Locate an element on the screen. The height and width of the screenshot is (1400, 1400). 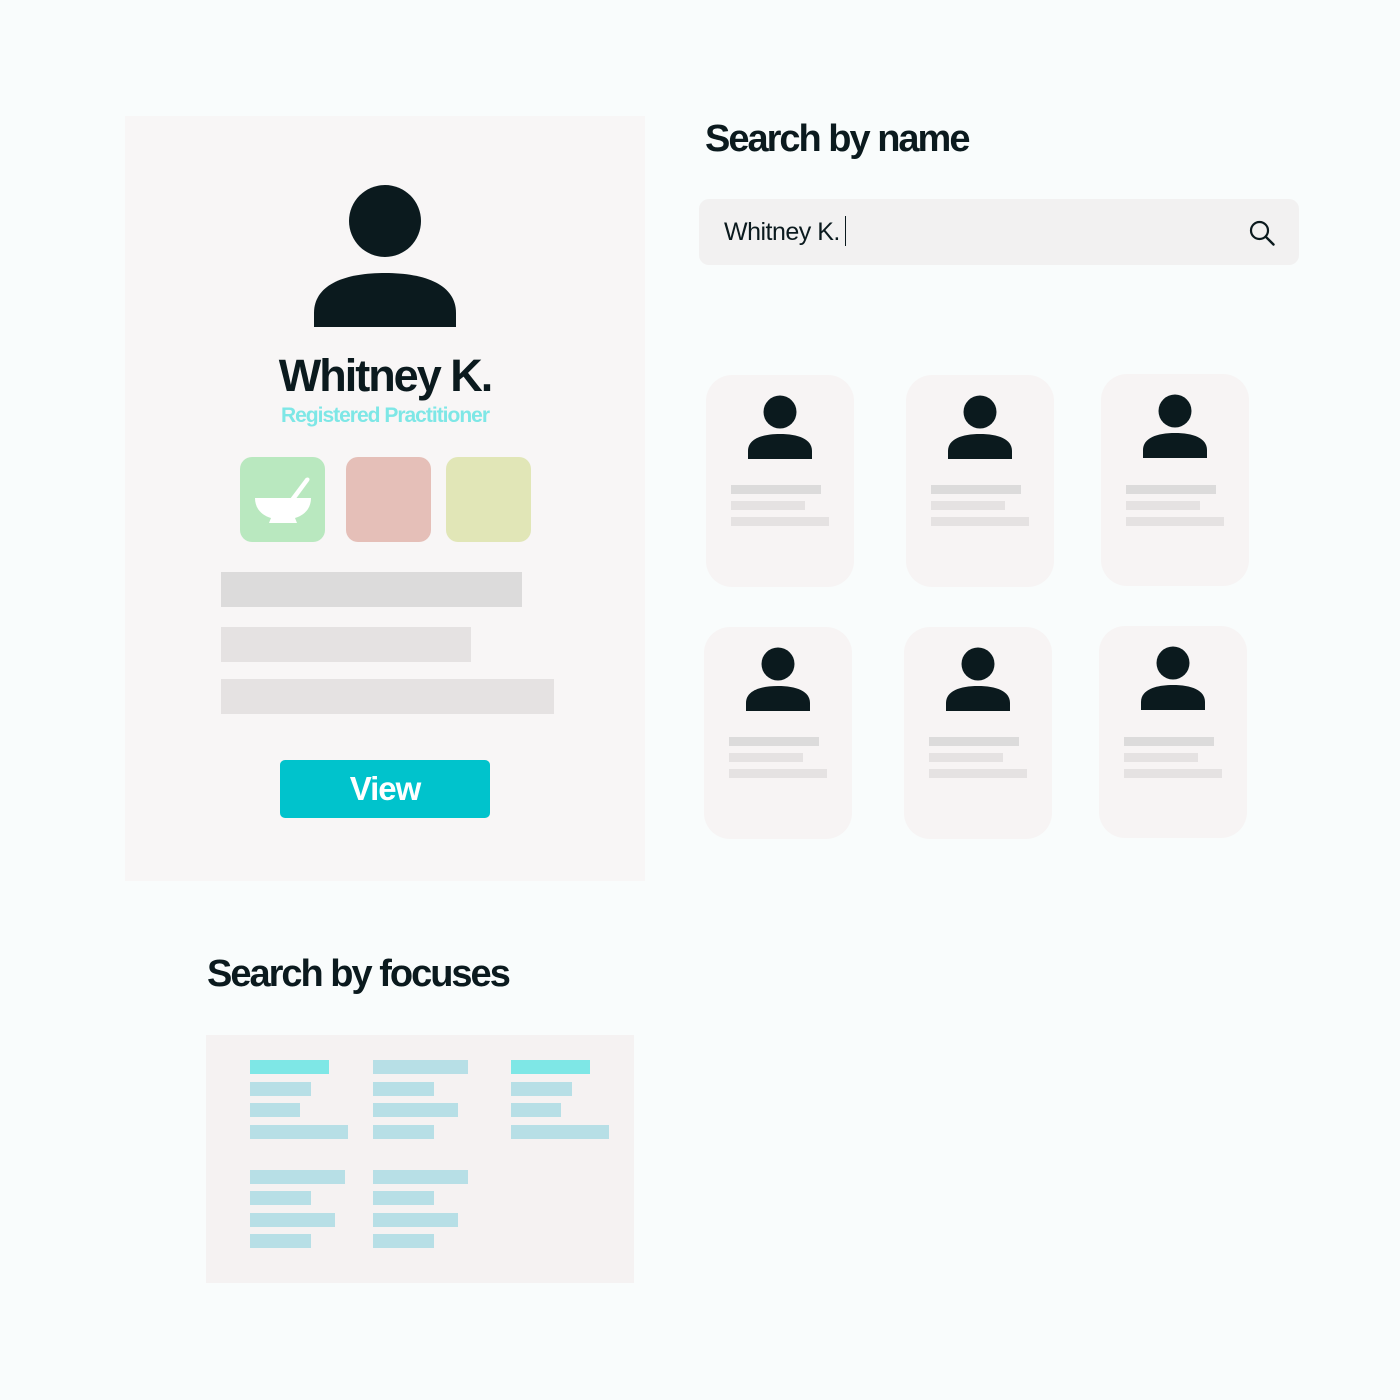
focus-options-panel is located at coordinates (420, 1159).